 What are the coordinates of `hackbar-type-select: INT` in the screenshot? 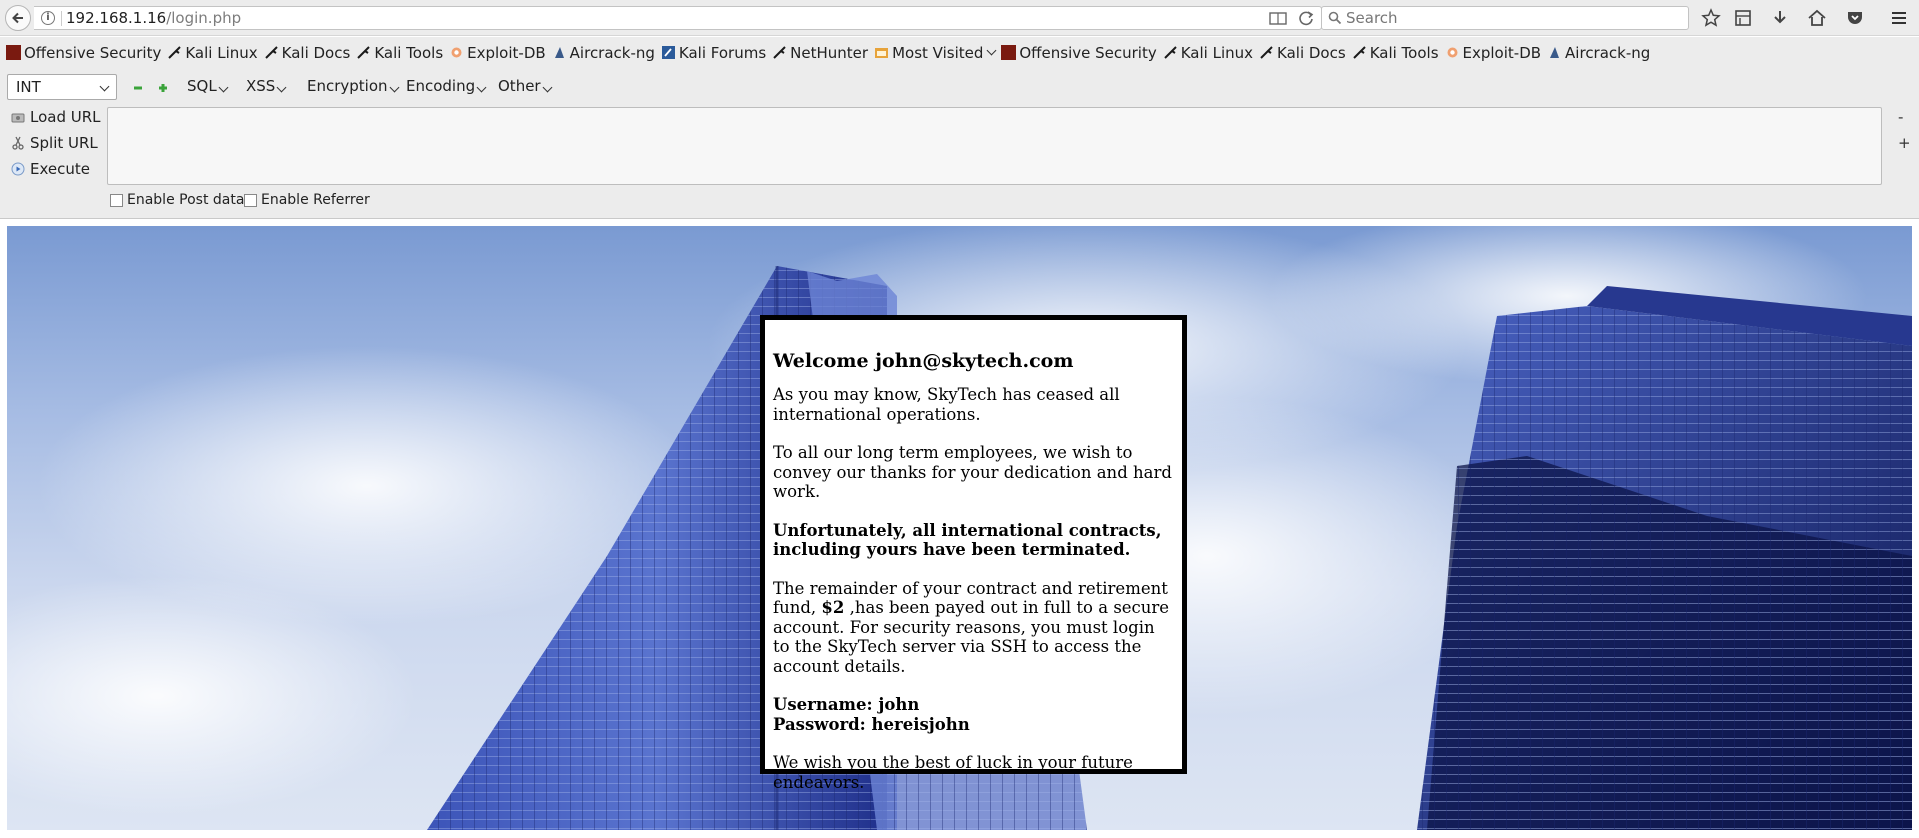 It's located at (62, 87).